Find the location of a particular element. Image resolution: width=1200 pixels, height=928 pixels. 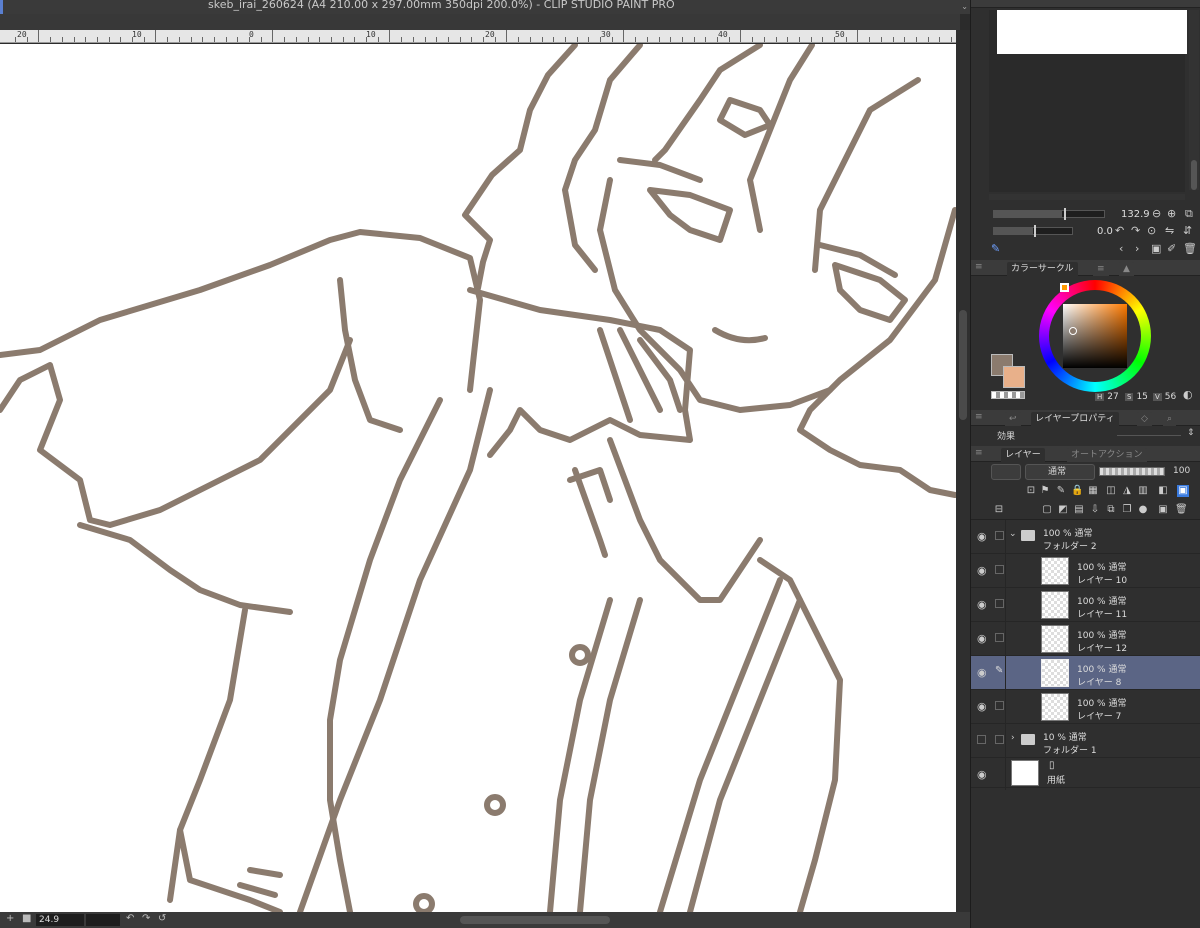

eyedropper-icon: ✎ is located at coordinates (995, 248).